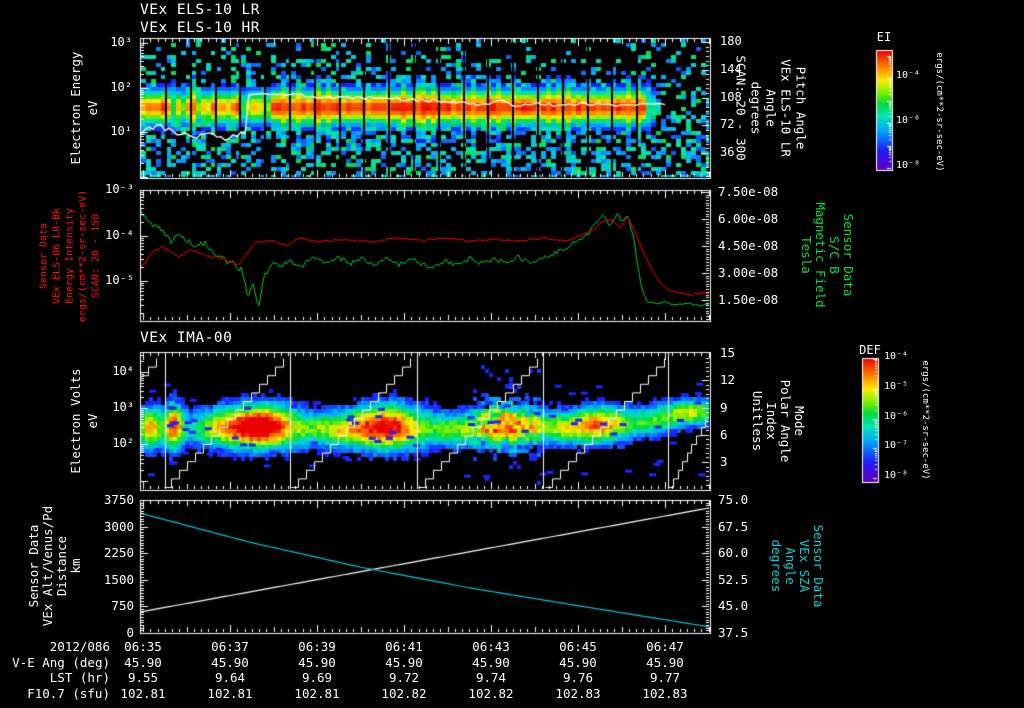 The image size is (1024, 708). What do you see at coordinates (733, 499) in the screenshot?
I see `p4-right-tick-label: 75.0` at bounding box center [733, 499].